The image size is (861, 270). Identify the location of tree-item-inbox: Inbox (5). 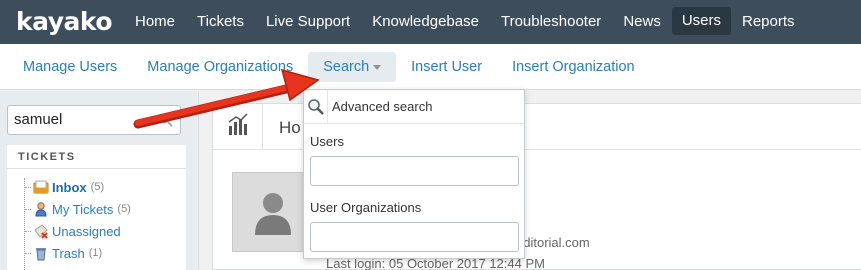
(64, 187).